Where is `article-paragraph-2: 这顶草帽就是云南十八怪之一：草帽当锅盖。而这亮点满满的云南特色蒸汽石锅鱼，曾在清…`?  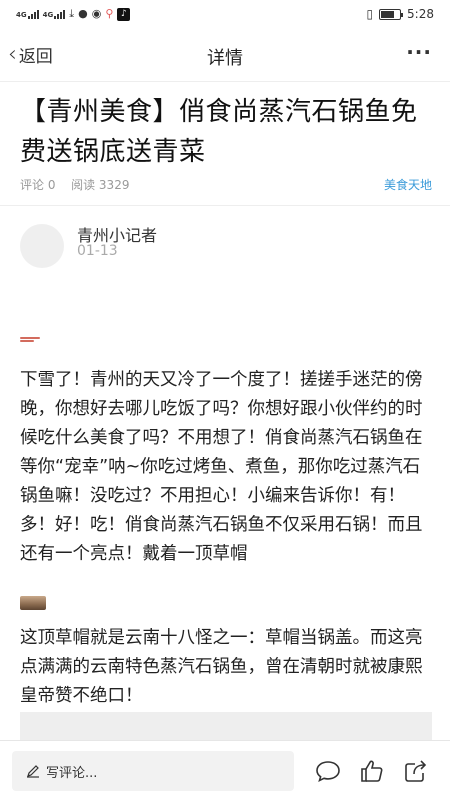 article-paragraph-2: 这顶草帽就是云南十八怪之一：草帽当锅盖。而这亮点满满的云南特色蒸汽石锅鱼，曾在清… is located at coordinates (221, 667).